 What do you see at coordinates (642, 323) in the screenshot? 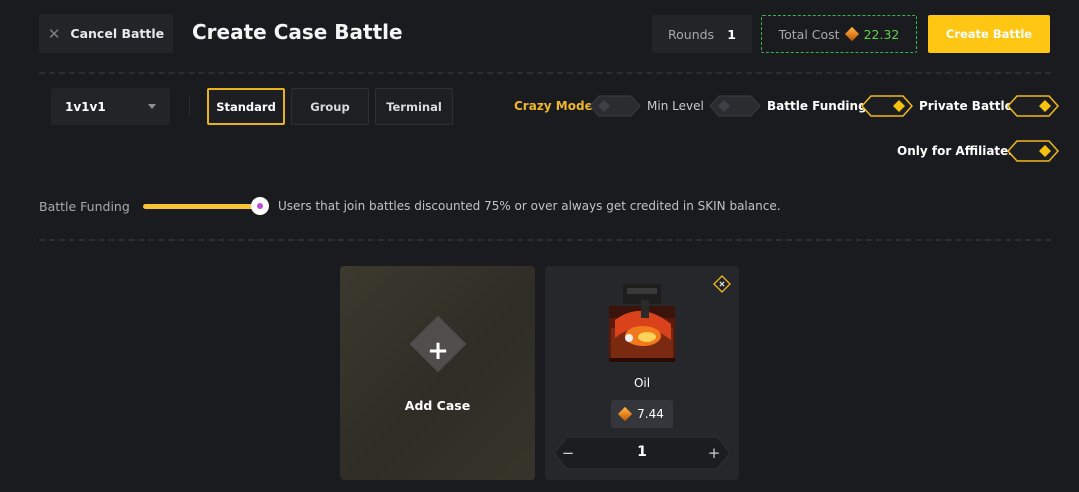
I see `case-image-icon` at bounding box center [642, 323].